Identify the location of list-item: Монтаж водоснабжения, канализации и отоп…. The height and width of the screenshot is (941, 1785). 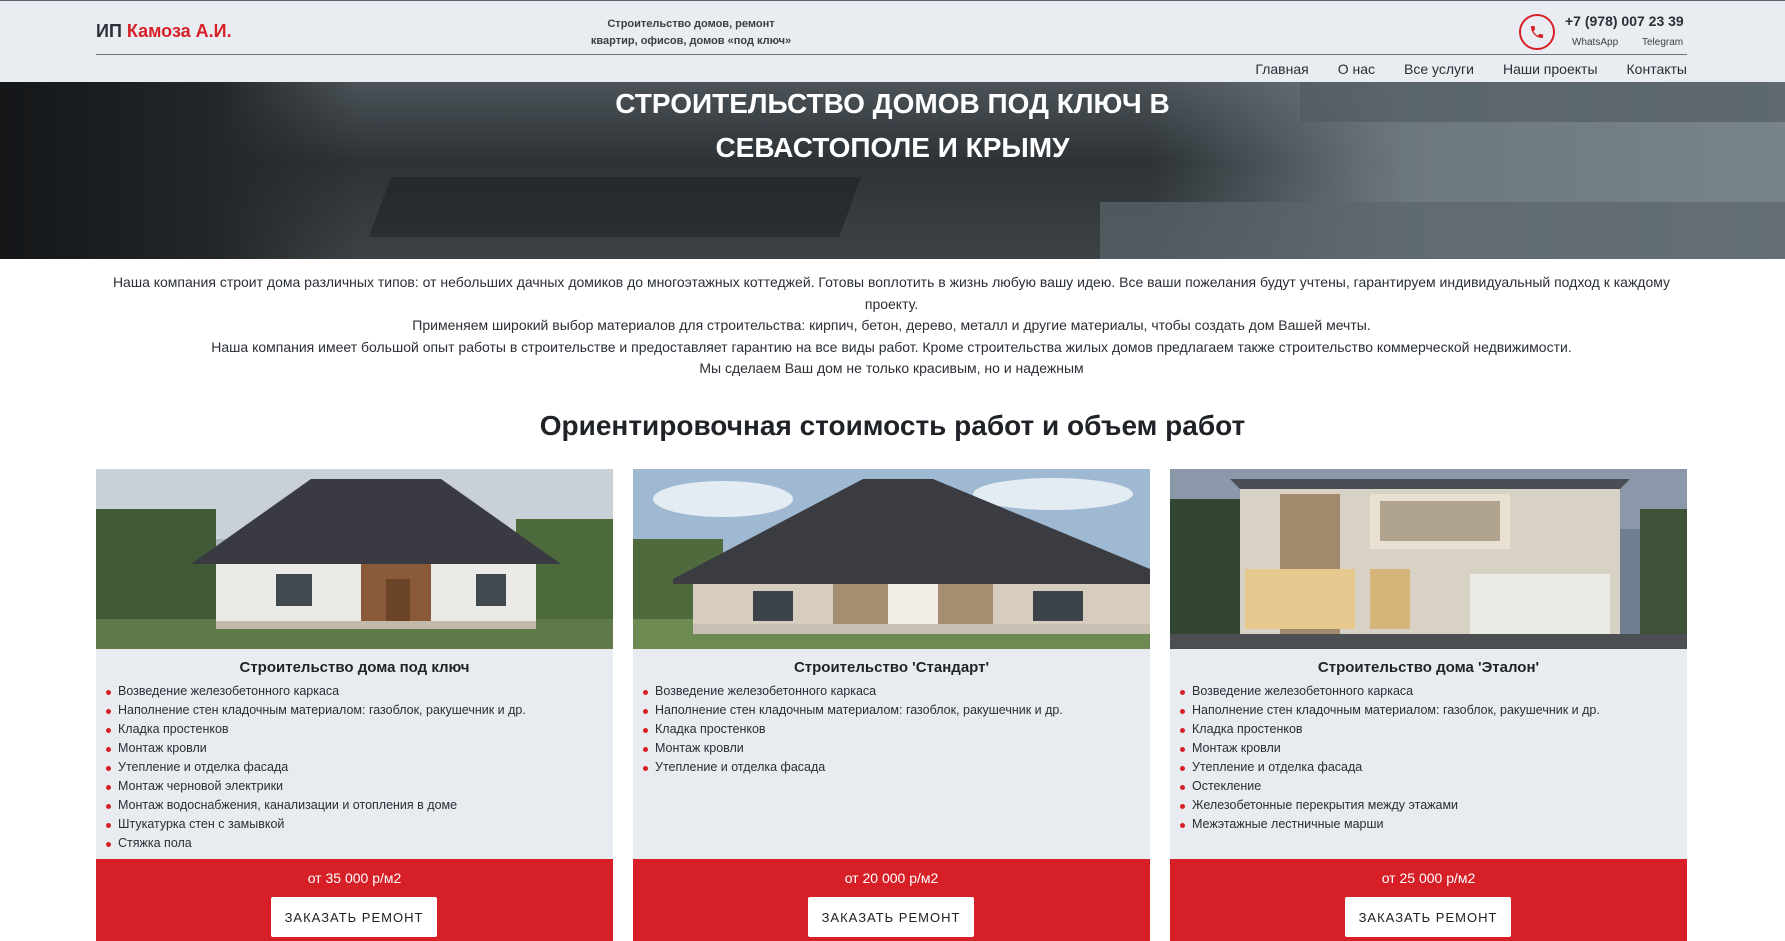
(316, 805).